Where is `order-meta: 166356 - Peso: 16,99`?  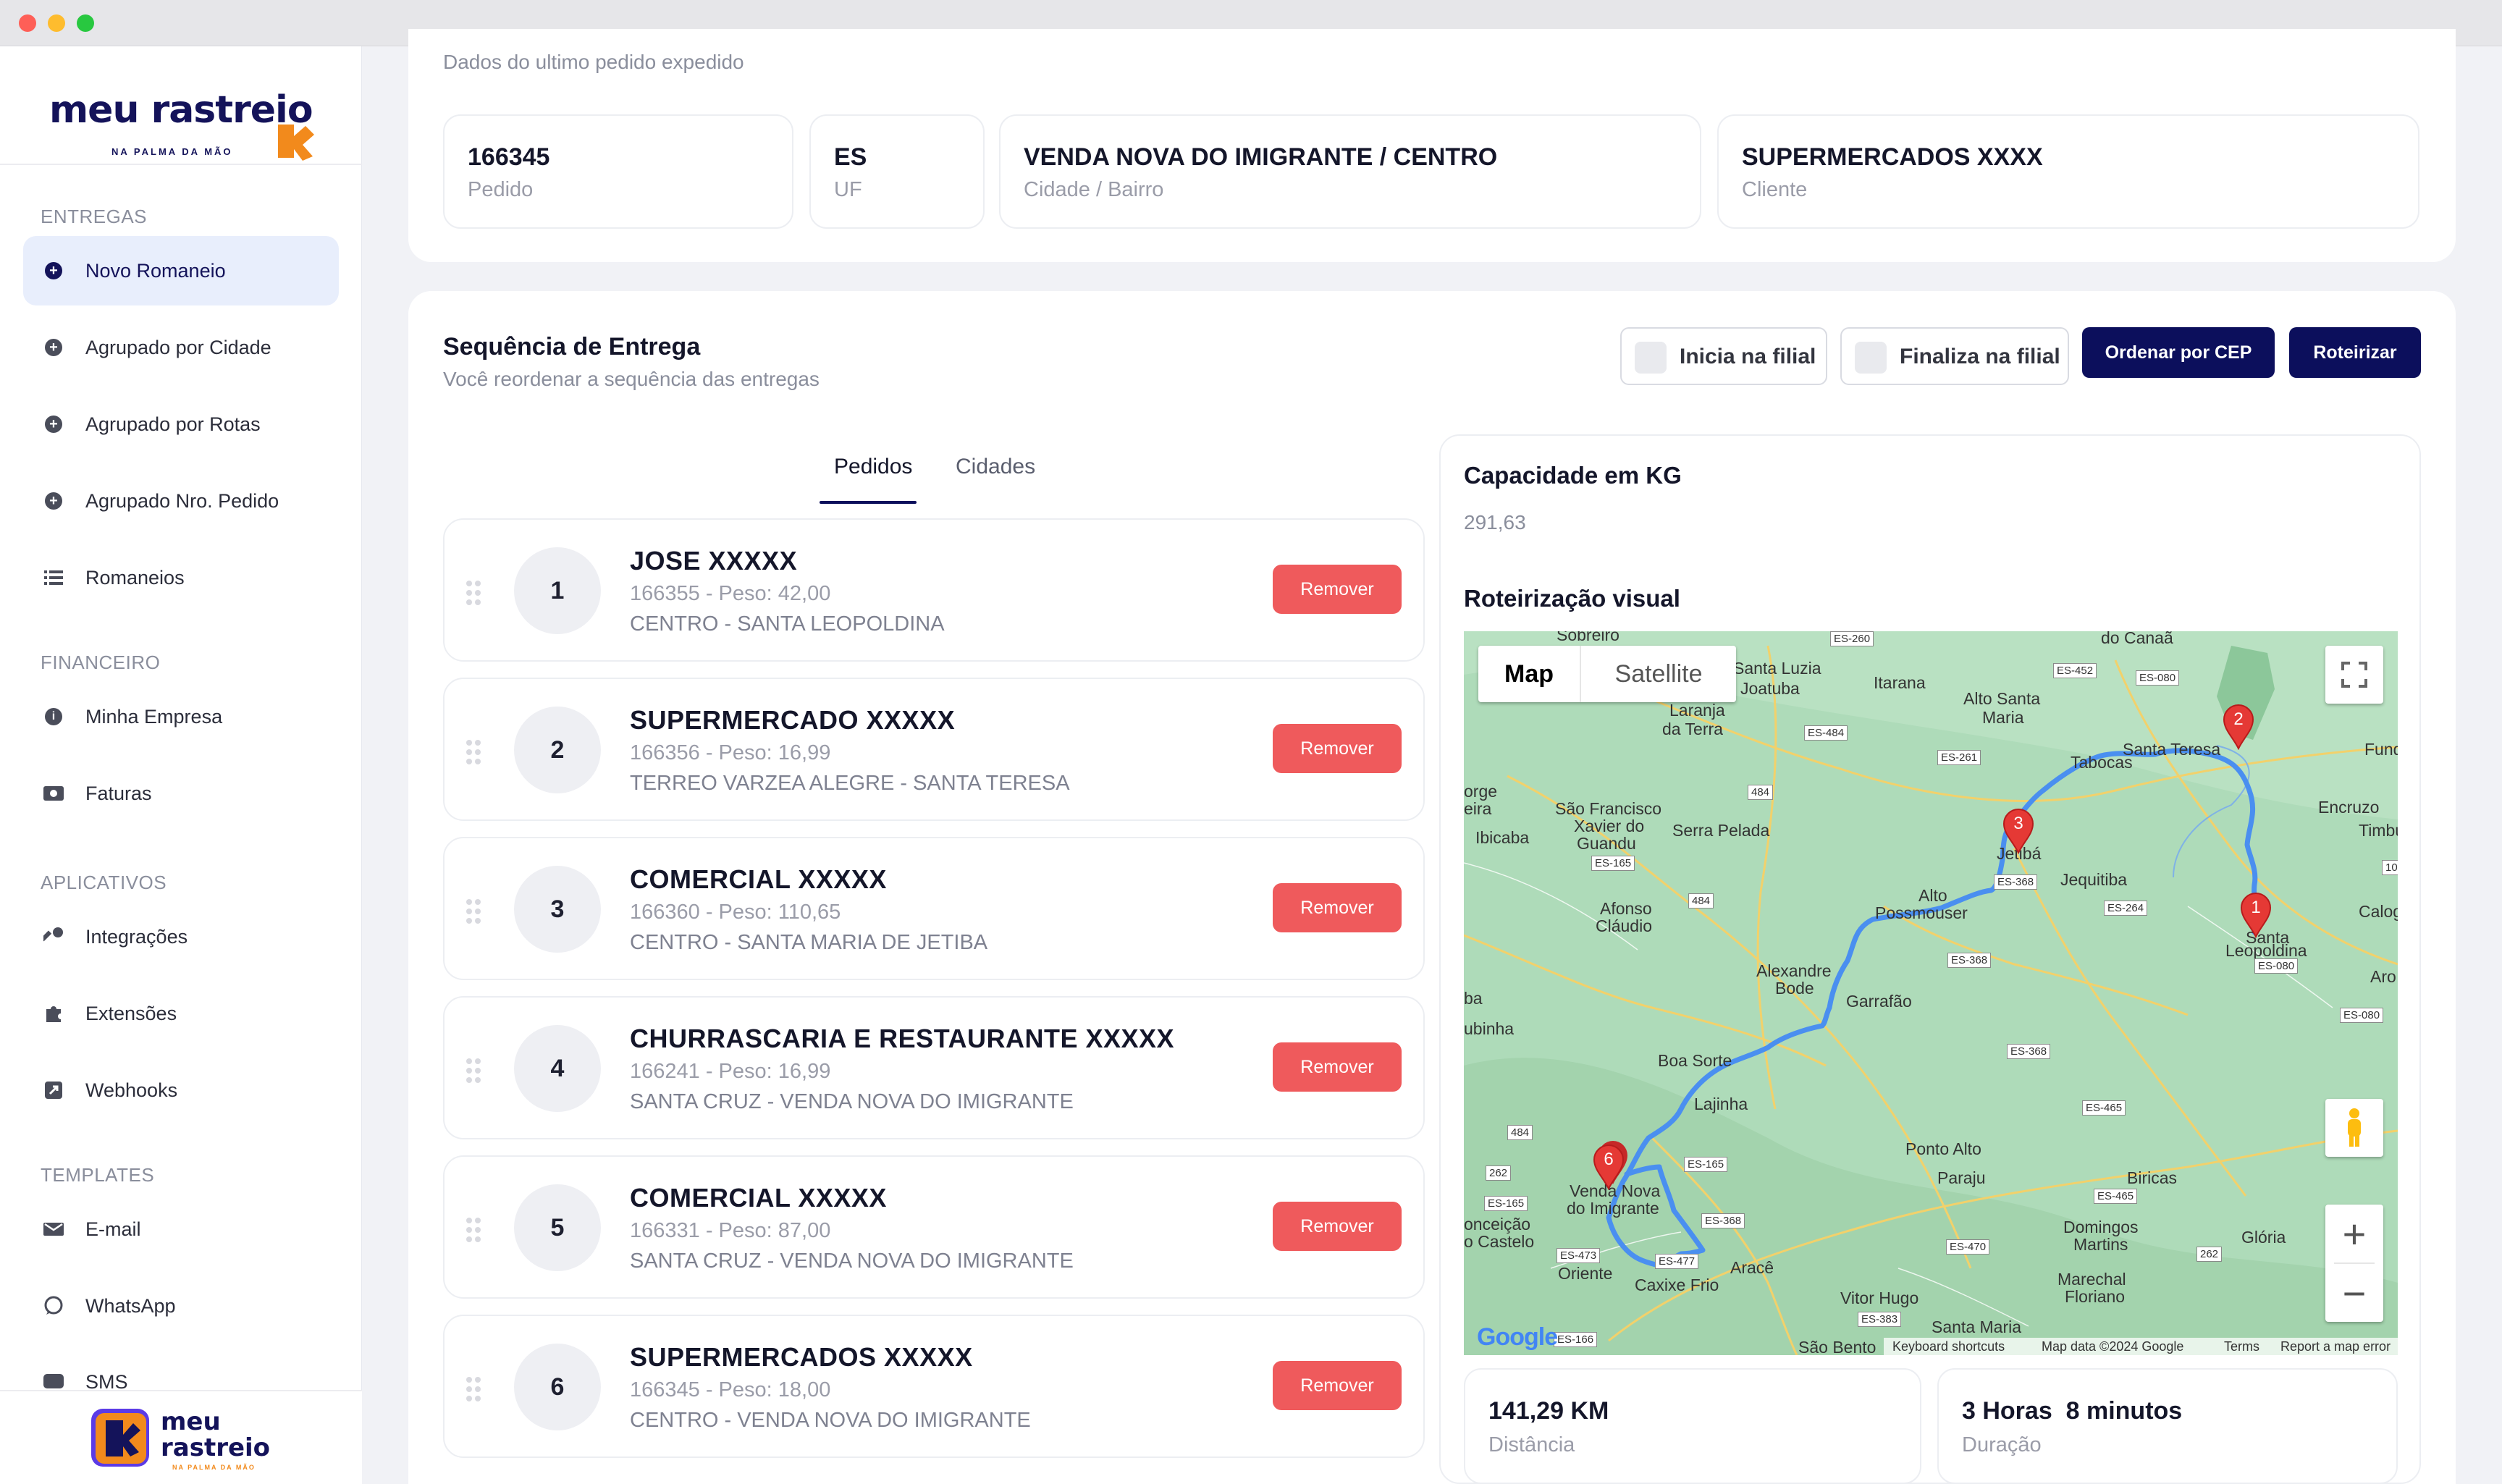 order-meta: 166356 - Peso: 16,99 is located at coordinates (731, 752).